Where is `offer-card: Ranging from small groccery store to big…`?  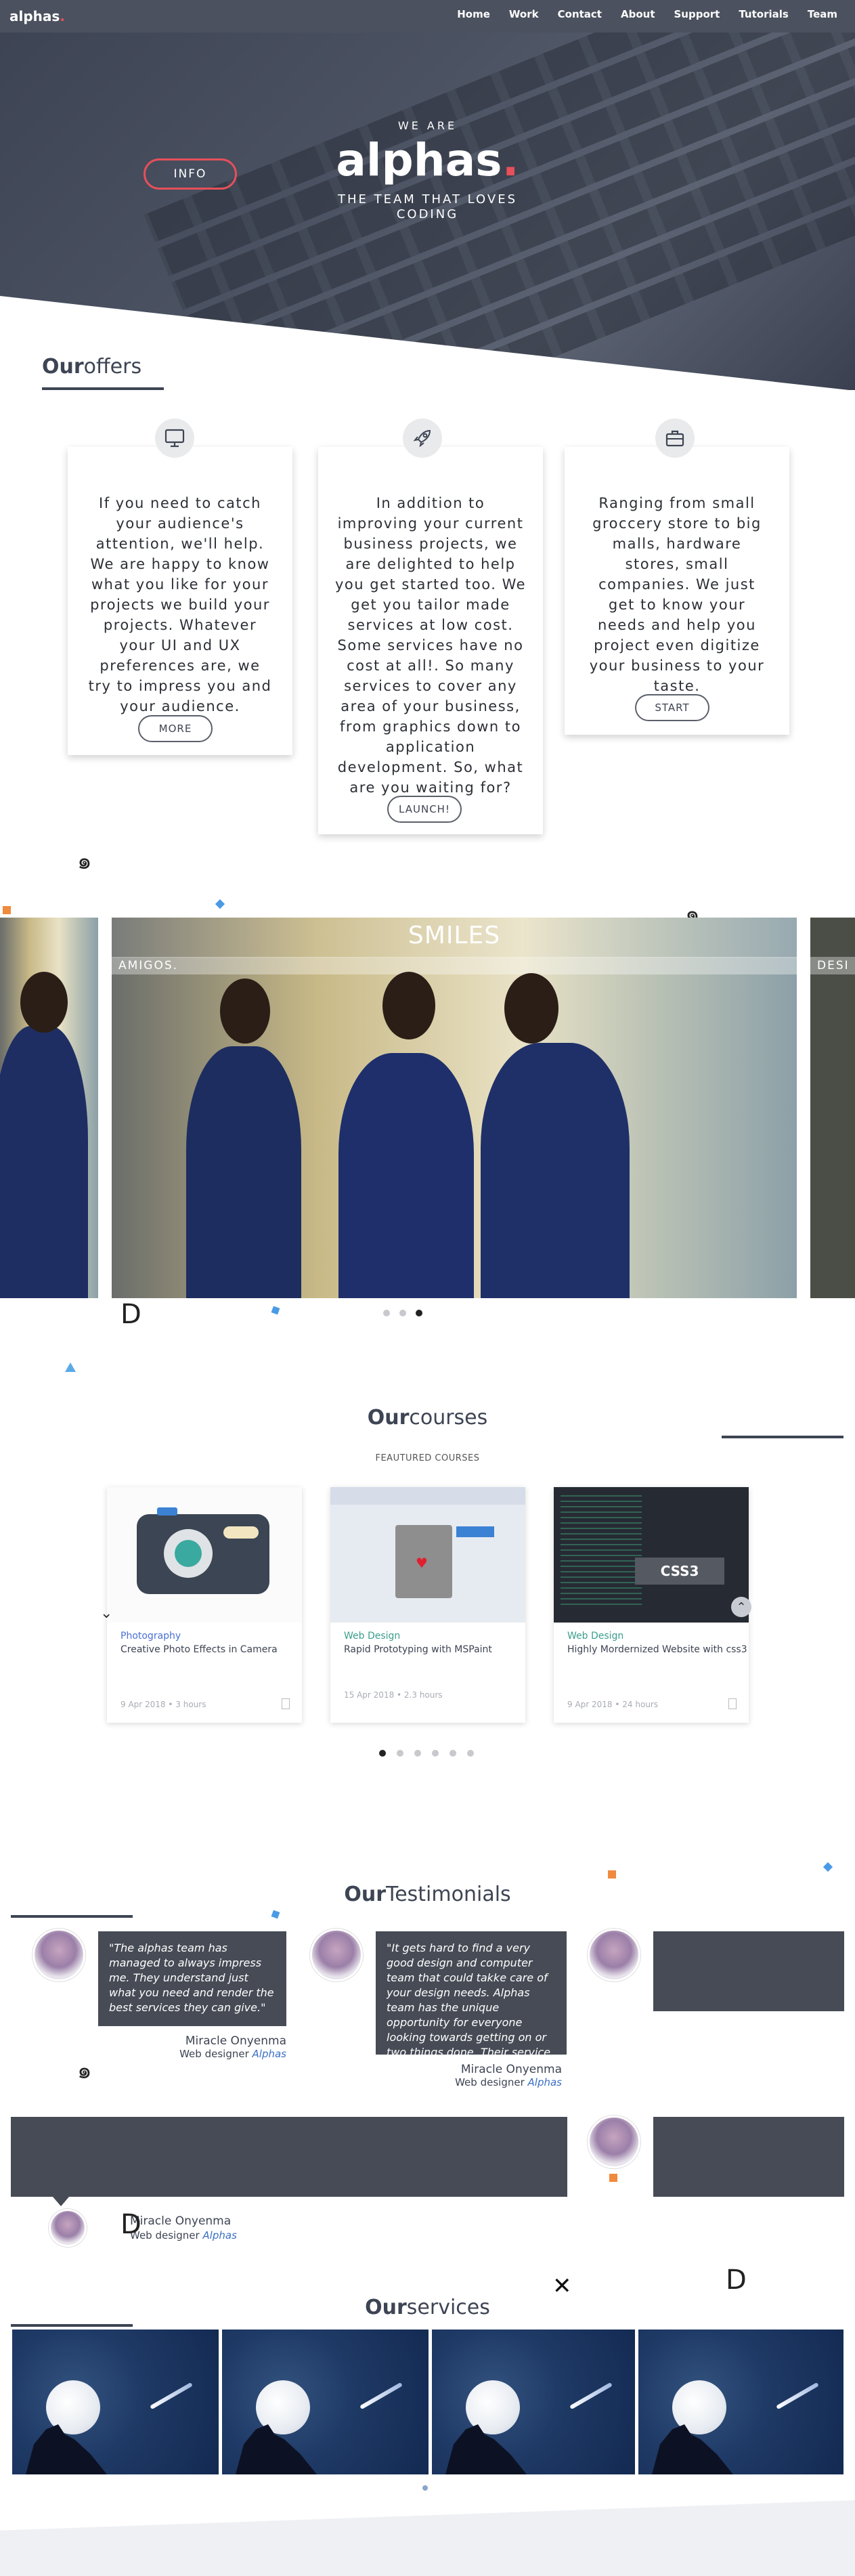 offer-card: Ranging from small groccery store to big… is located at coordinates (677, 576).